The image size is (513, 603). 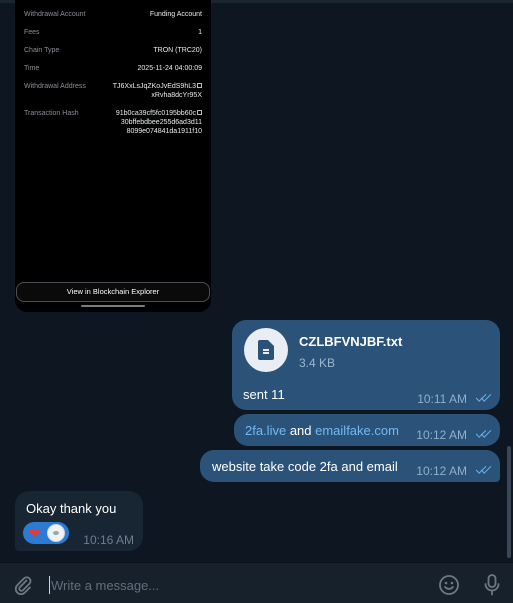 I want to click on paperclip-icon, so click(x=23, y=585).